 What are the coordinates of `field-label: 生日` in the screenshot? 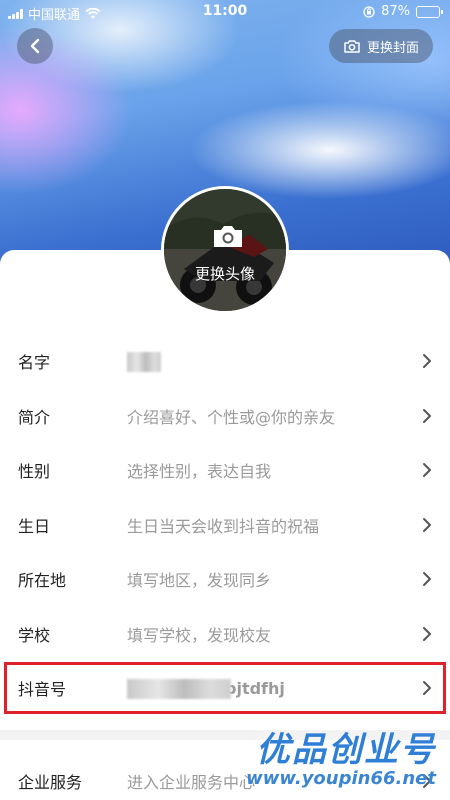 It's located at (34, 526).